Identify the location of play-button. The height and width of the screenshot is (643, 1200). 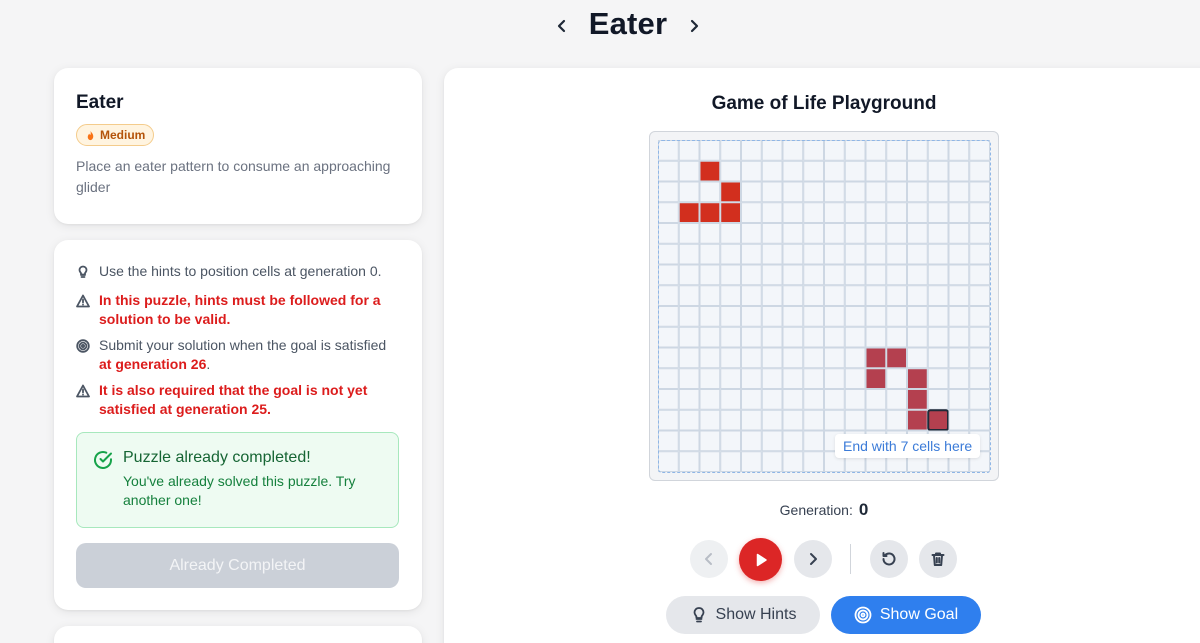
(760, 559).